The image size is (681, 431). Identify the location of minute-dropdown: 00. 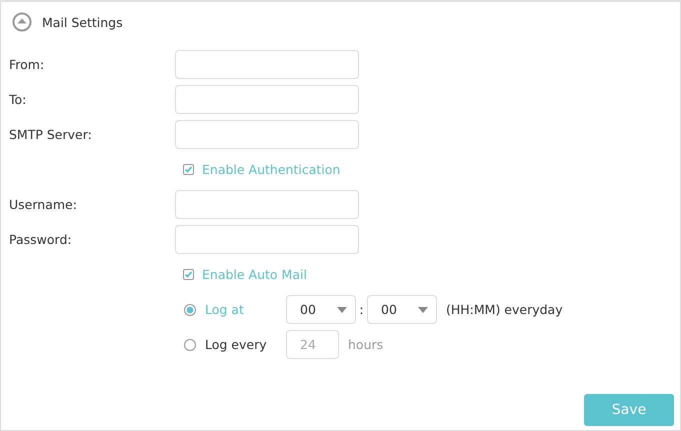
(402, 309).